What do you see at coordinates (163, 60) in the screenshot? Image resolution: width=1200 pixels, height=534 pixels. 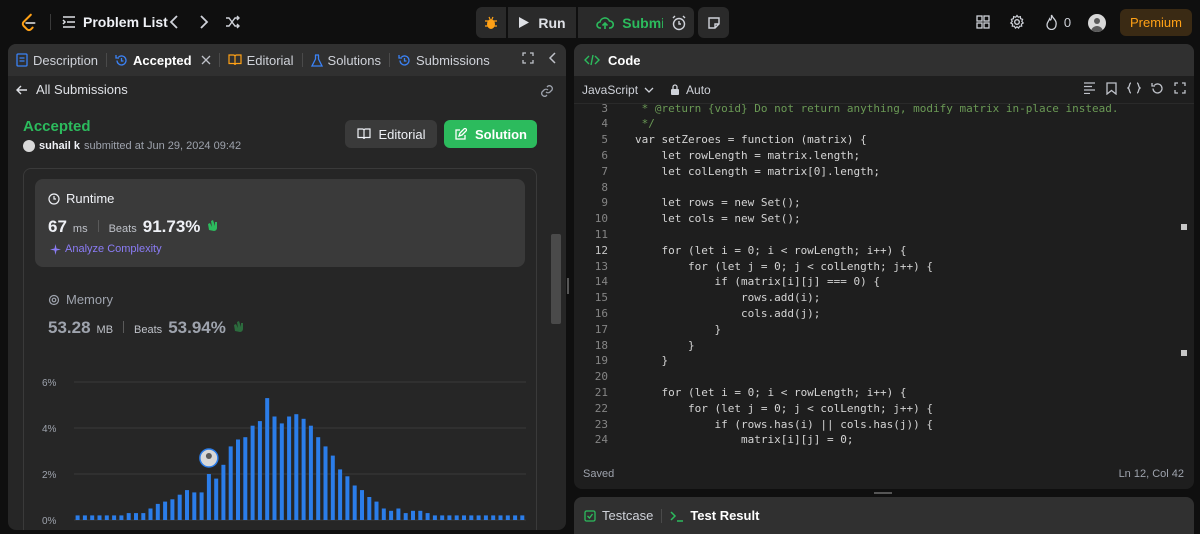 I see `tab-accepted: Accepted` at bounding box center [163, 60].